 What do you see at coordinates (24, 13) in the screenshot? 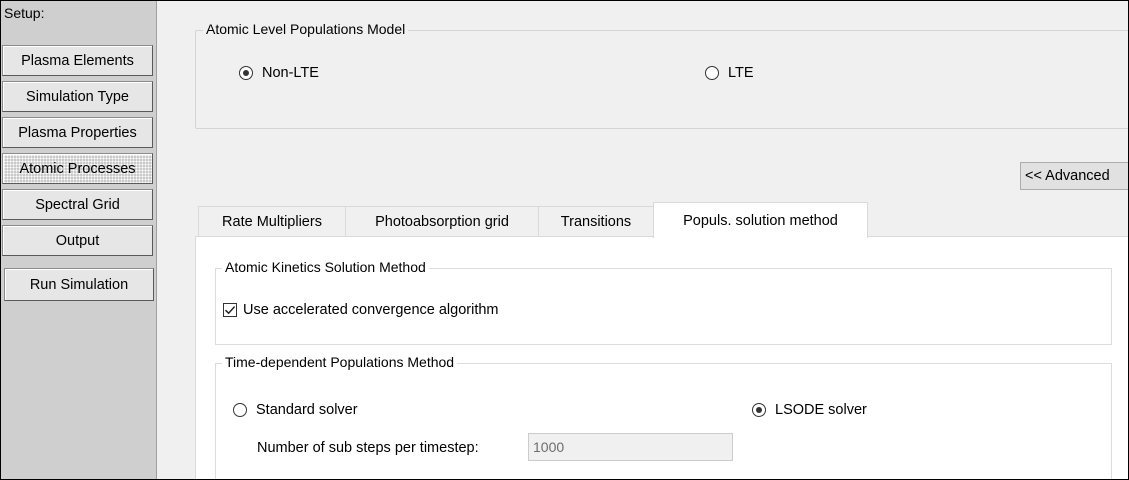
I see `setup-label: Setup:` at bounding box center [24, 13].